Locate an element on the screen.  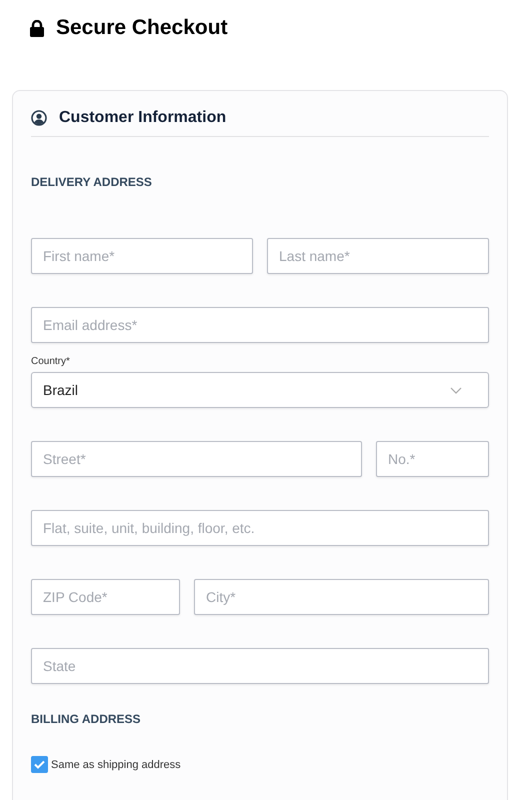
section-heading: DELIVERY ADDRESS is located at coordinates (92, 182).